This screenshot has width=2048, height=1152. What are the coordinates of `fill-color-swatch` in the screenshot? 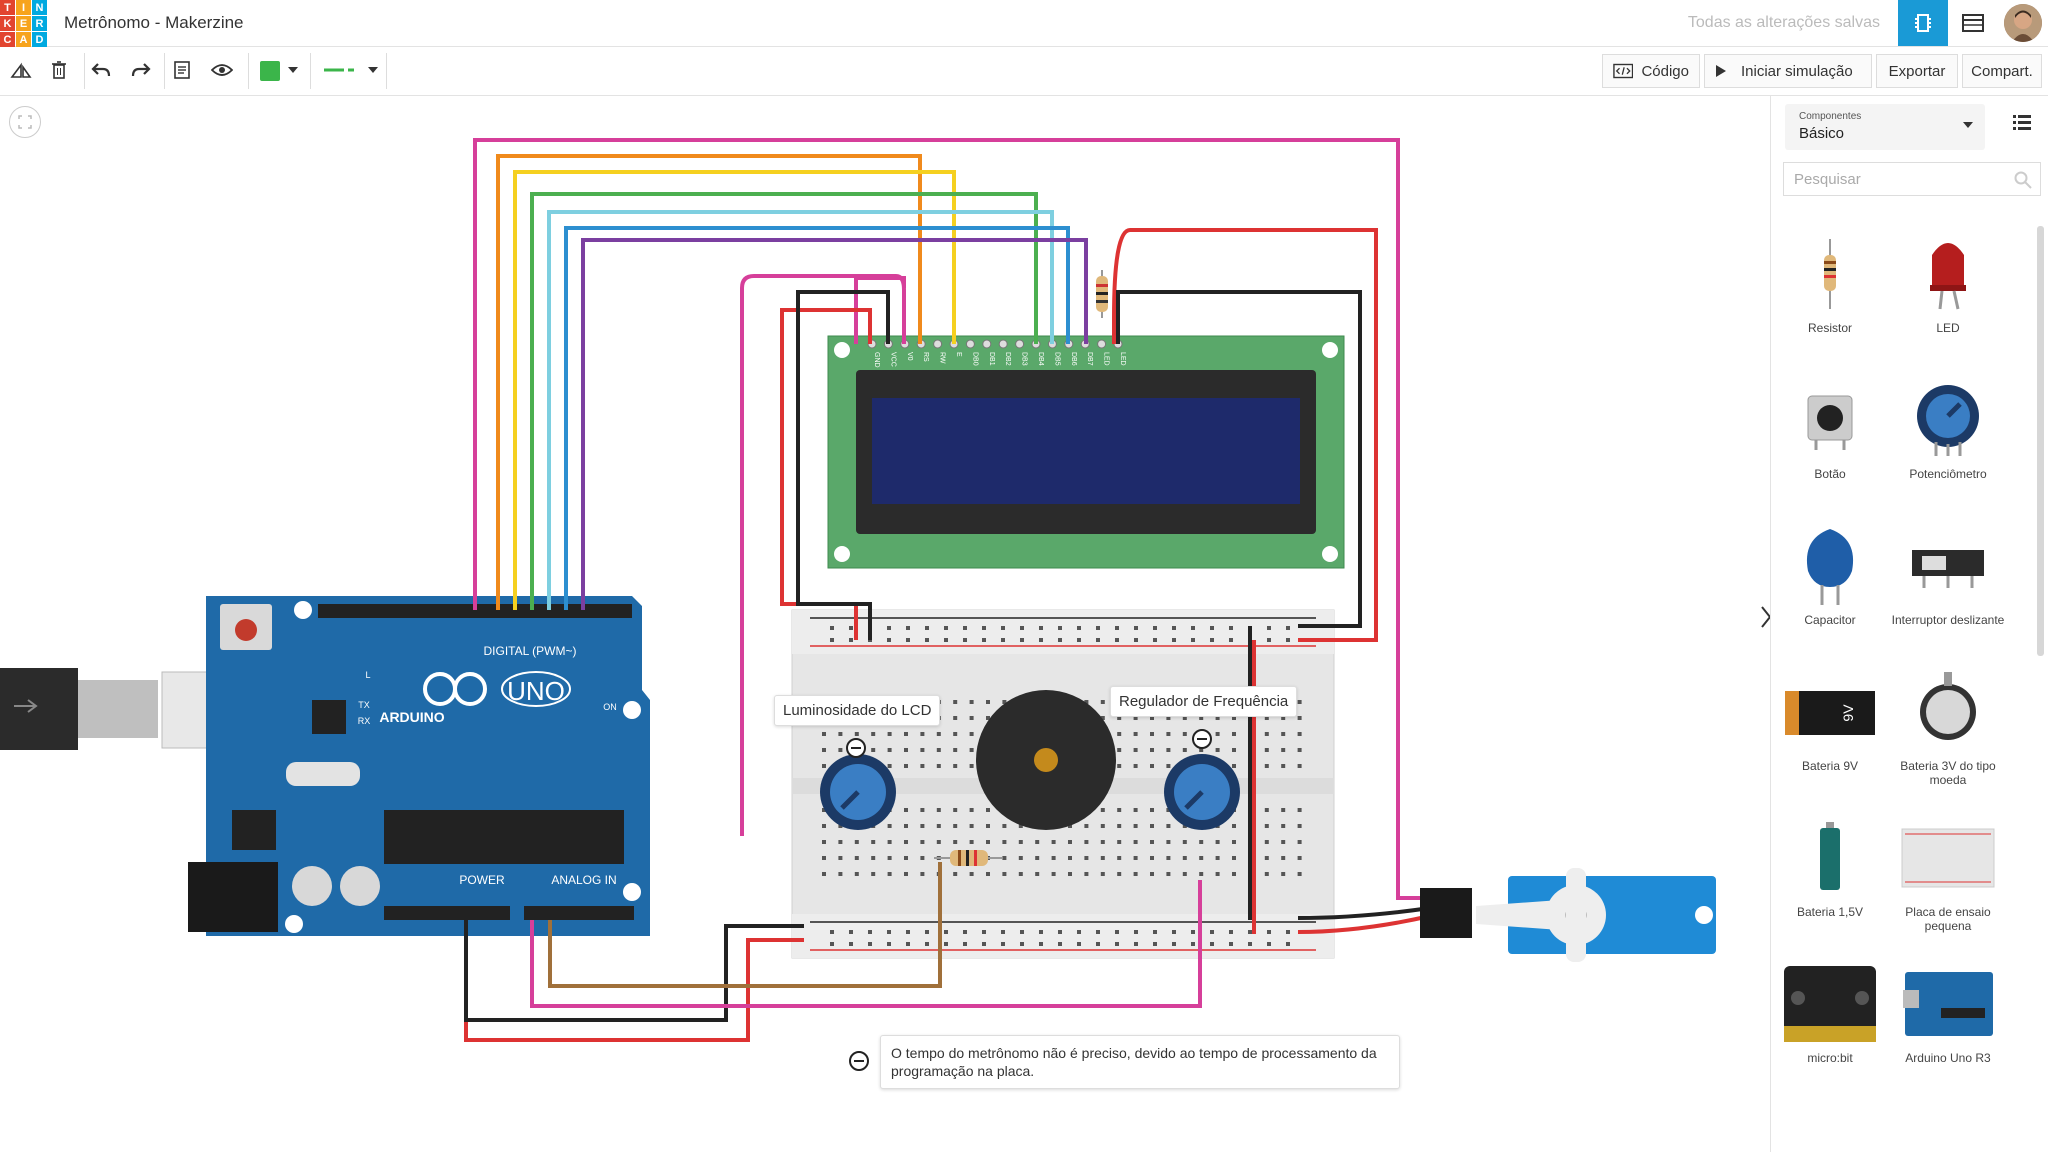 It's located at (270, 71).